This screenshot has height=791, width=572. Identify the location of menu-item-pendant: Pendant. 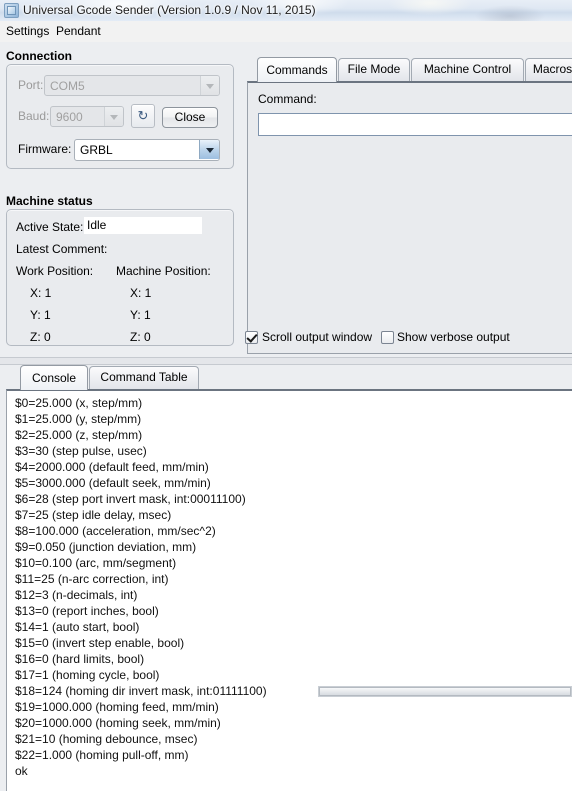
(78, 31).